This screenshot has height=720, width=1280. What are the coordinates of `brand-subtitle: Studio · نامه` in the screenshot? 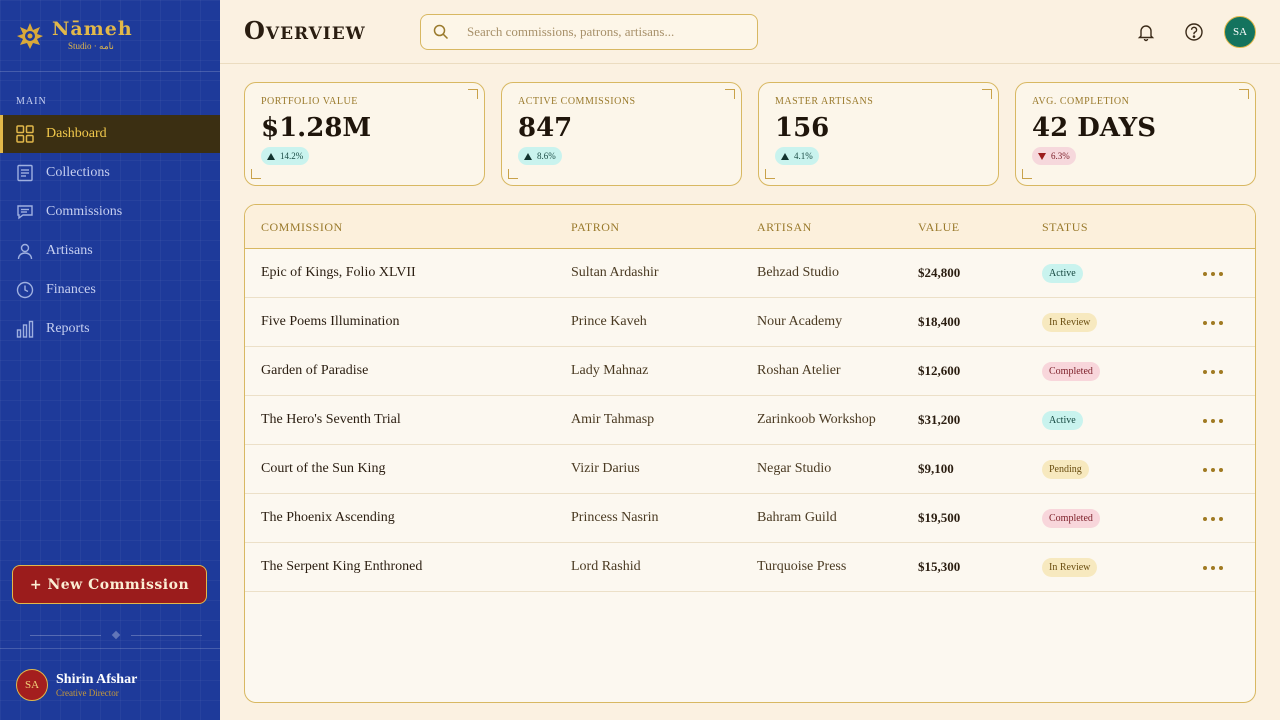 It's located at (91, 46).